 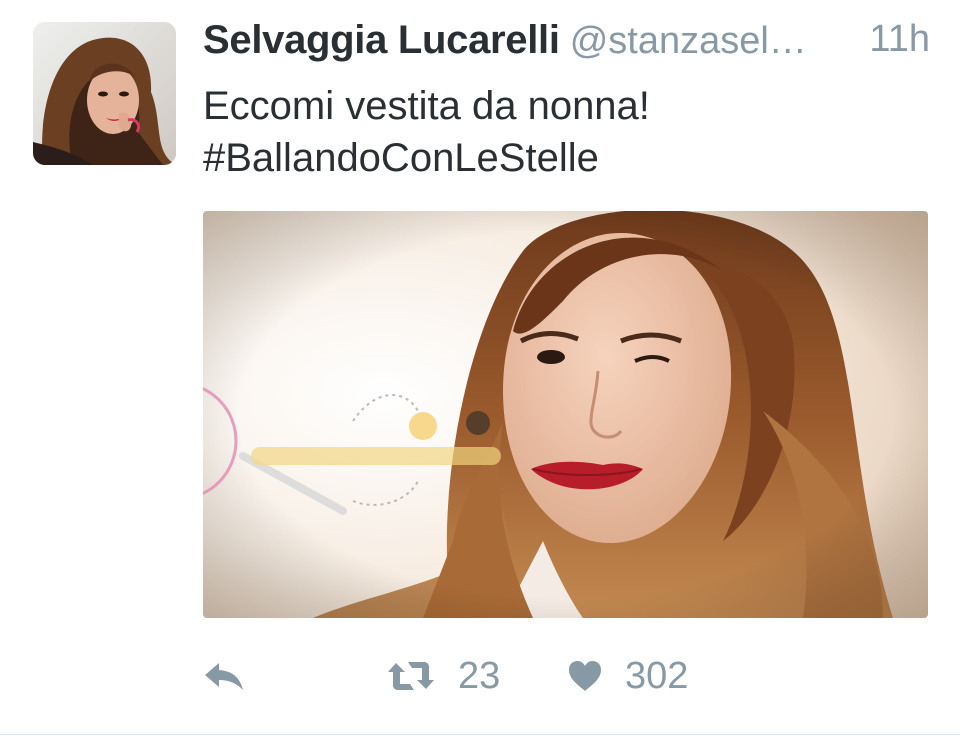 What do you see at coordinates (563, 158) in the screenshot?
I see `hashtag-link: #BallandoConLeStelle` at bounding box center [563, 158].